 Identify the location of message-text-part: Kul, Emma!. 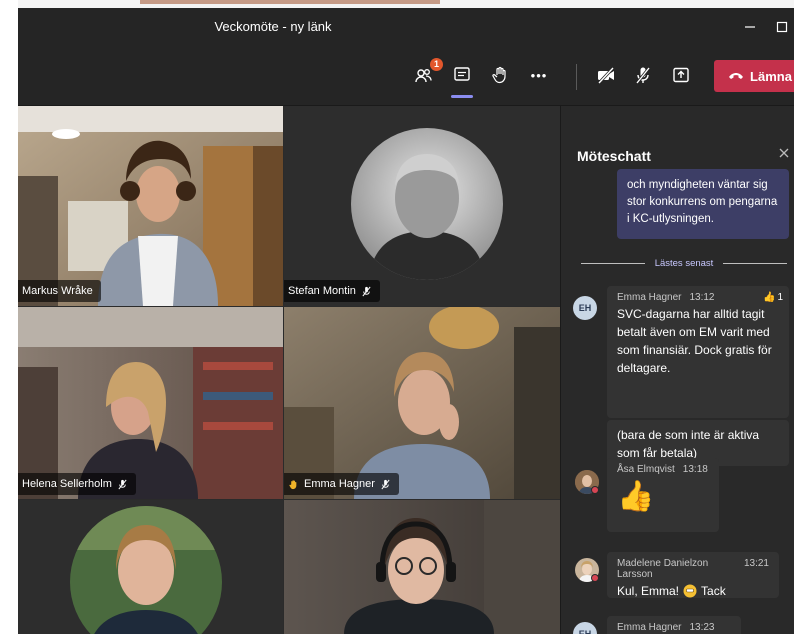
(648, 591).